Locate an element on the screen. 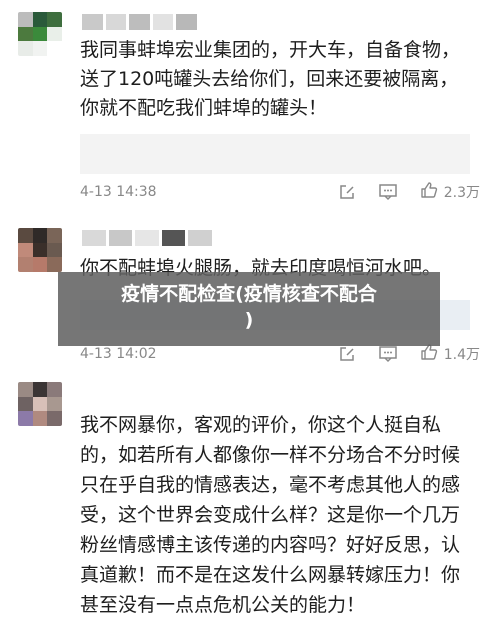 This screenshot has height=620, width=500. like-count: 1.4万 is located at coordinates (461, 355).